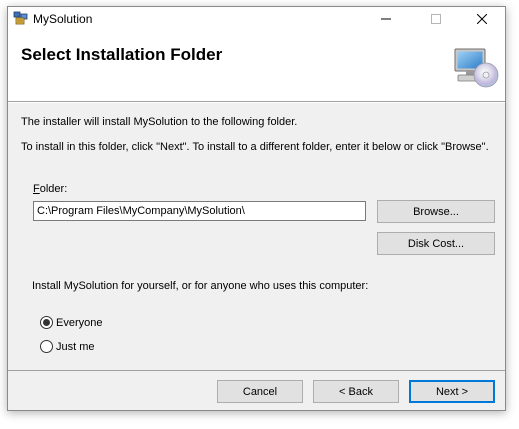 The height and width of the screenshot is (429, 519). I want to click on footer-divider, so click(256, 370).